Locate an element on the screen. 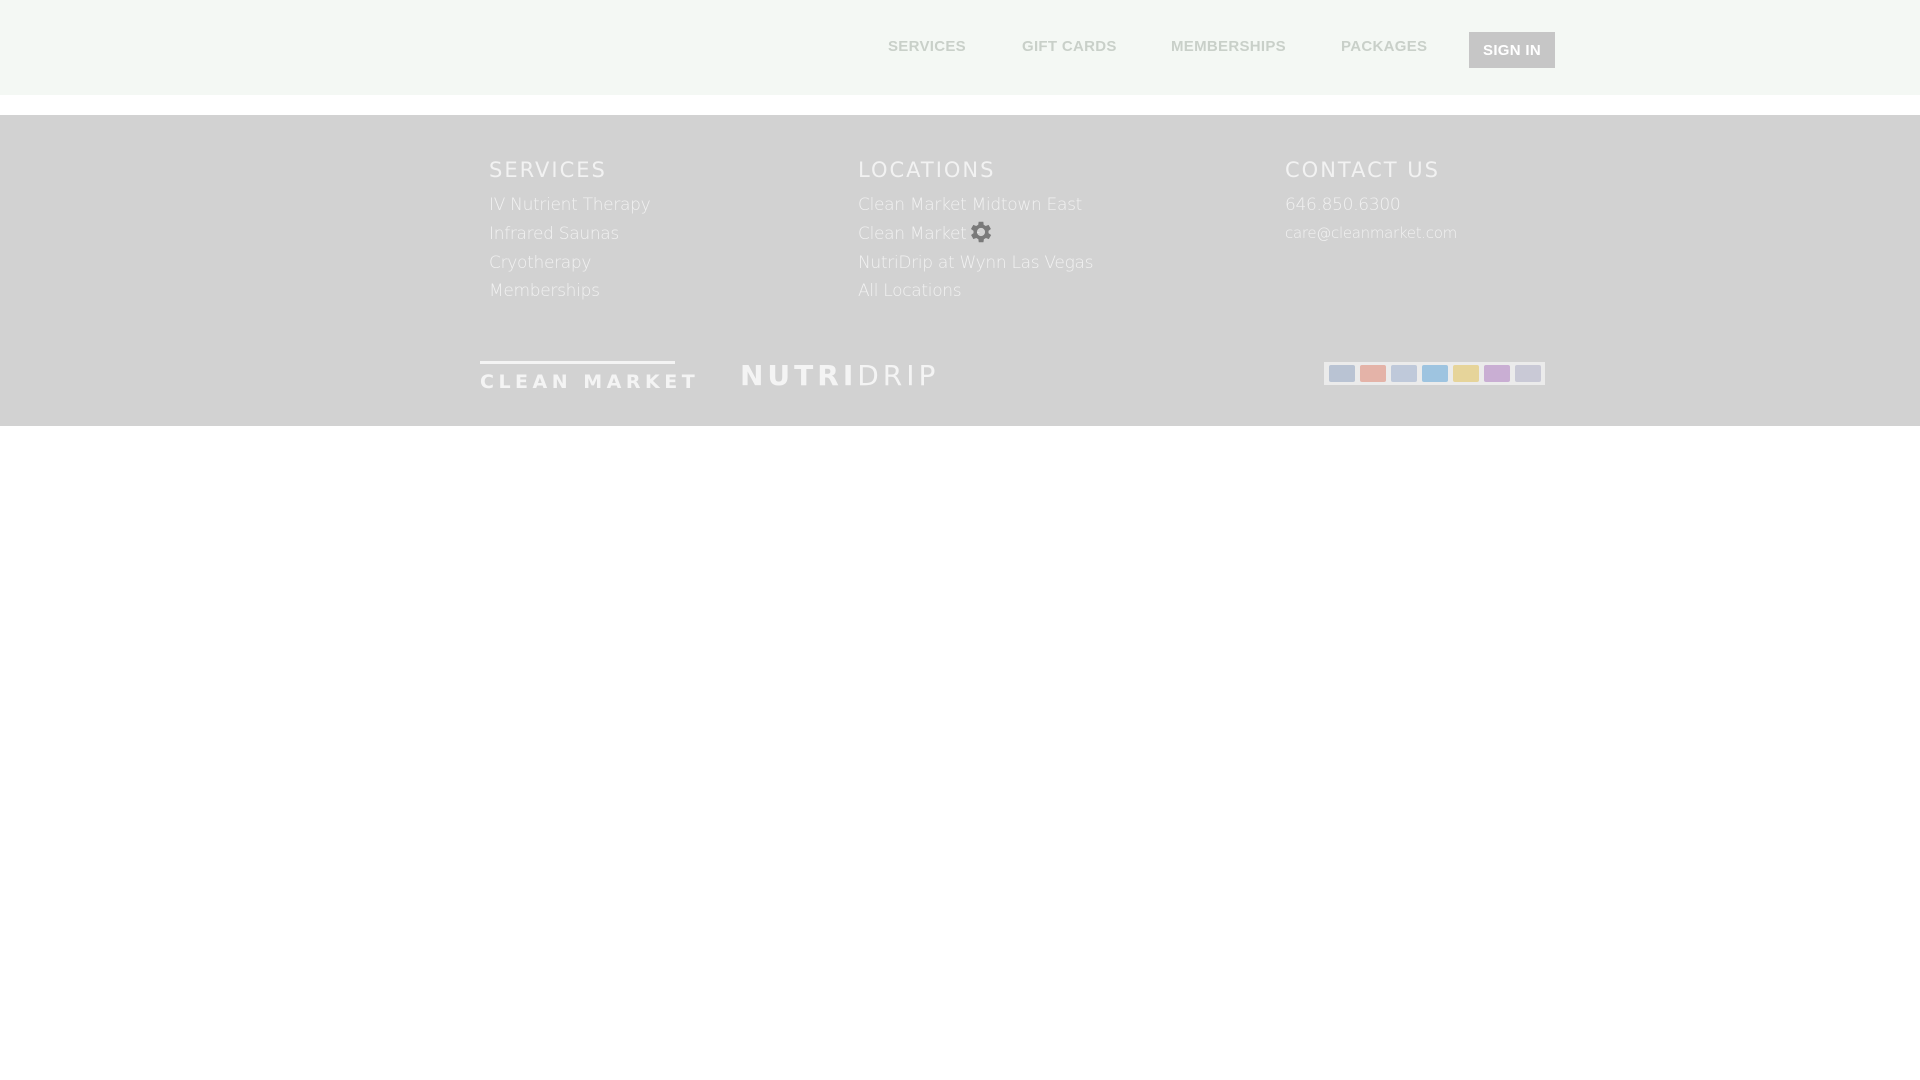 Image resolution: width=1920 pixels, height=1080 pixels. footer-link-clean-market-f: Clean Market F is located at coordinates (919, 234).